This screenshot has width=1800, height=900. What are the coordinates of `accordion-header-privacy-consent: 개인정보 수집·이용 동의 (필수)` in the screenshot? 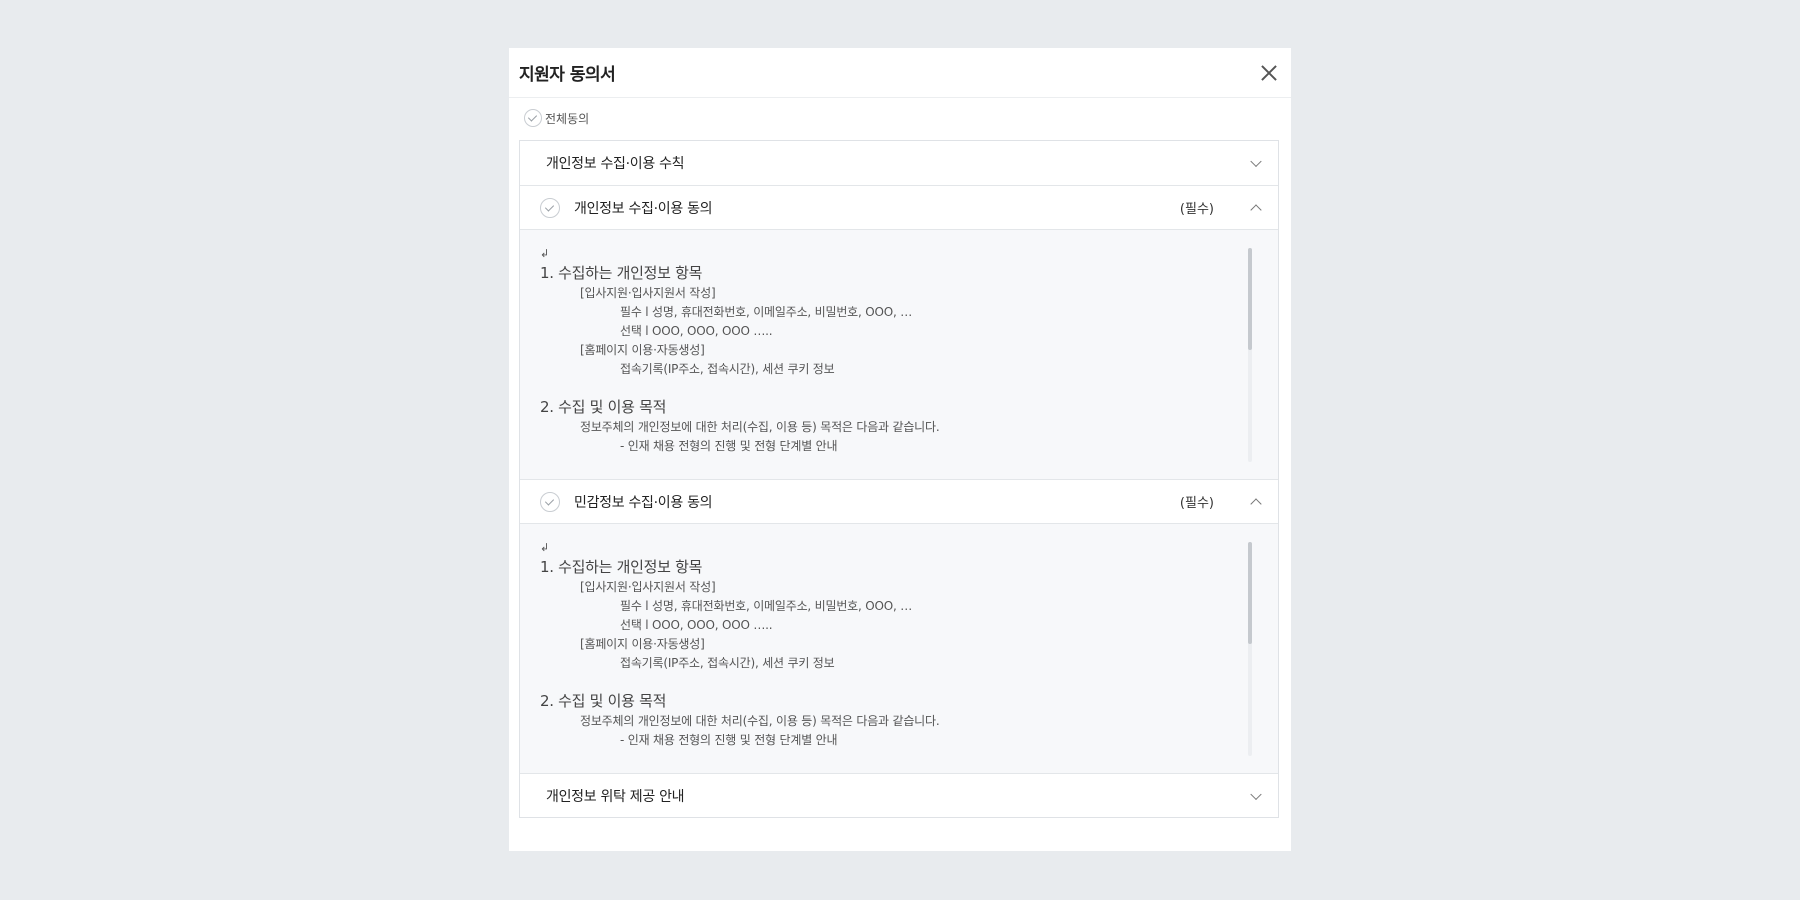 It's located at (899, 207).